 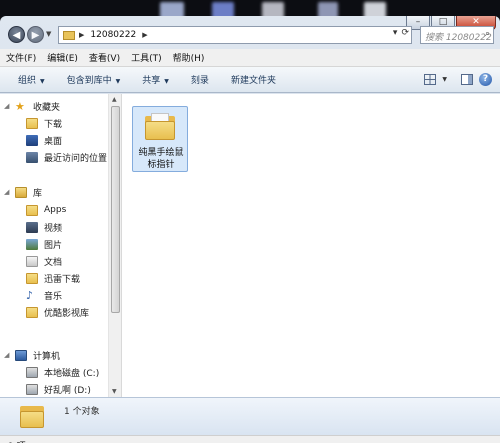 I want to click on menu-file: 文件(F), so click(x=21, y=57).